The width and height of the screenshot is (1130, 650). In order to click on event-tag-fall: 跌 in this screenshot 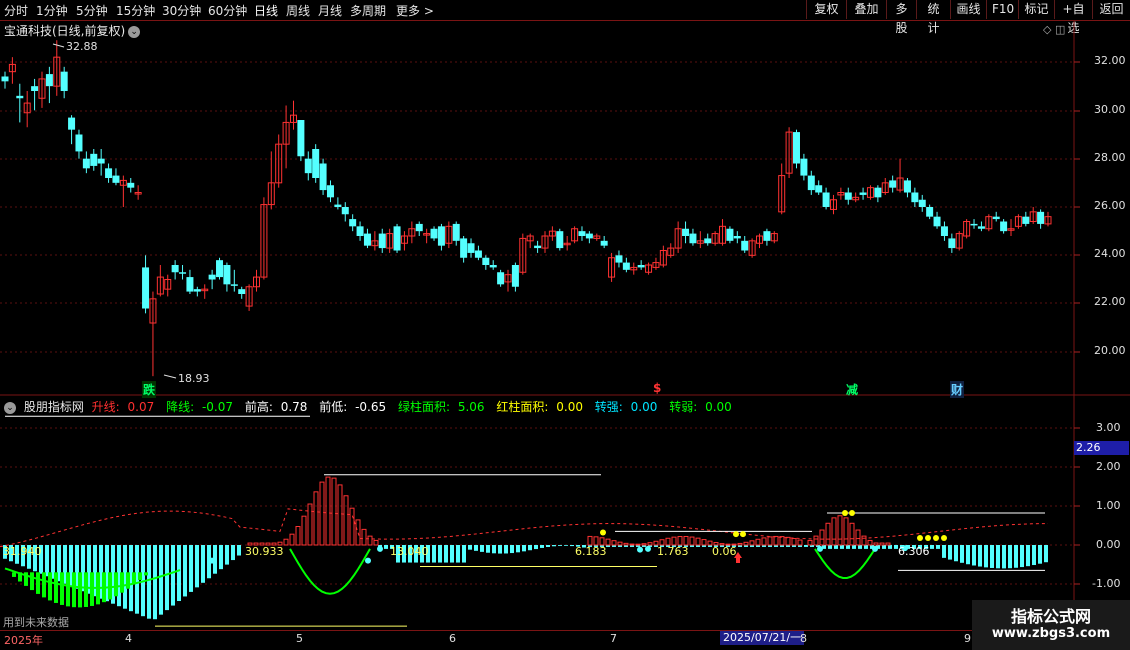, I will do `click(149, 389)`.